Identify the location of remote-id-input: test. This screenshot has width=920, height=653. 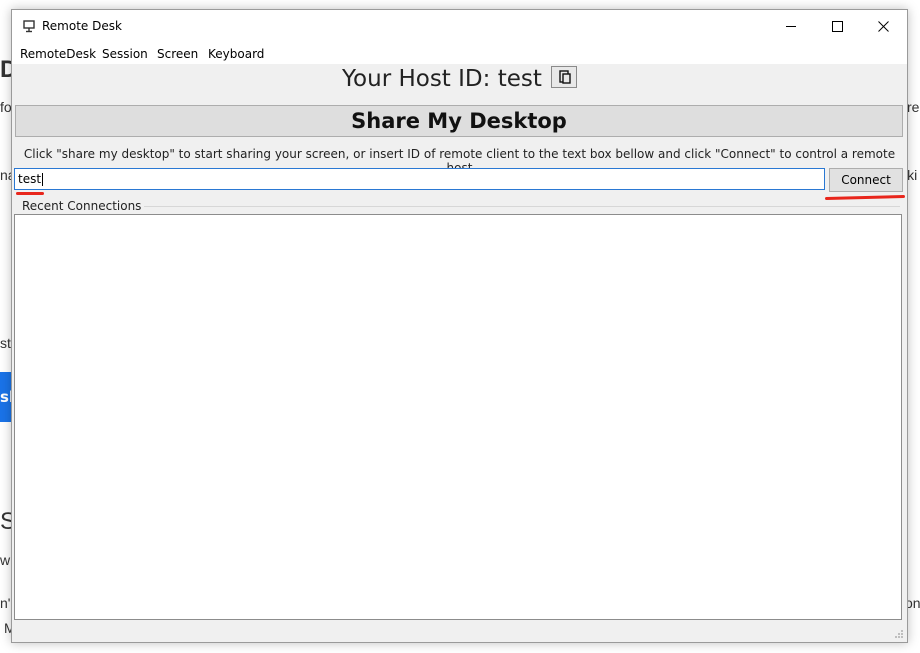
(419, 179).